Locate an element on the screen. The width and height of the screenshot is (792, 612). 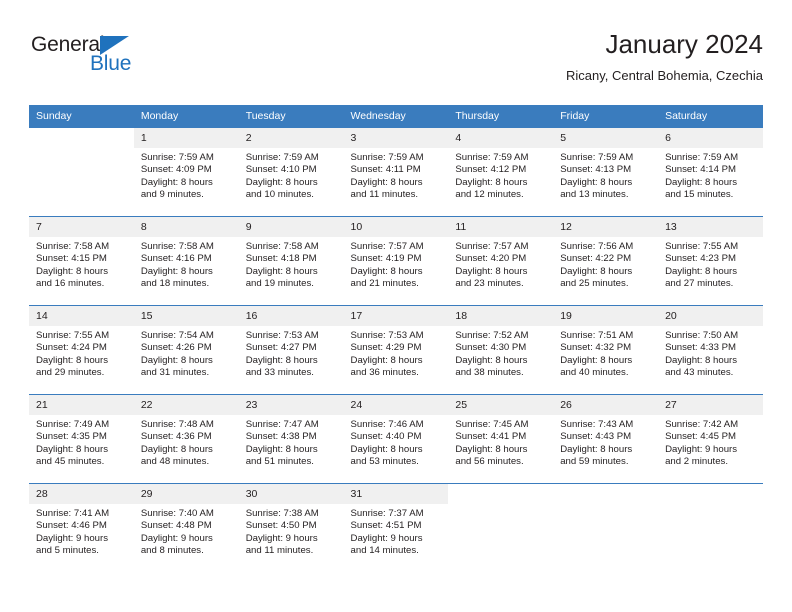
sunset-text: Sunset: 4:12 PM is located at coordinates (491, 170).